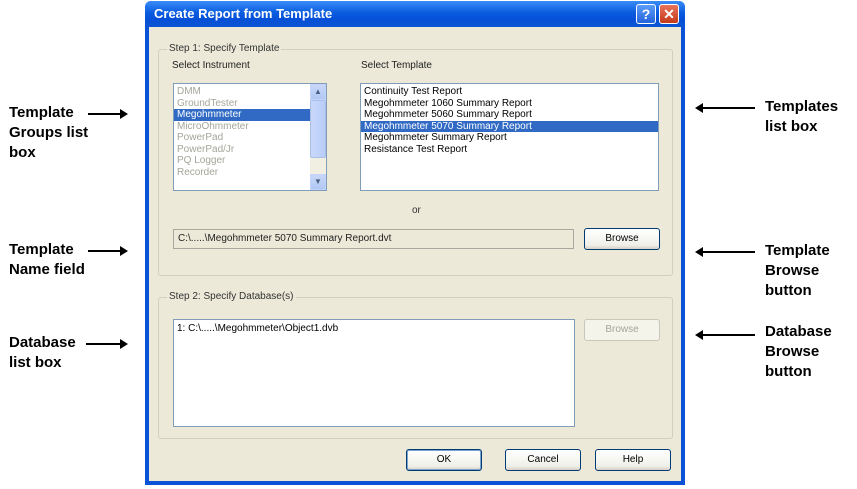  I want to click on template-browse-button: Browse, so click(622, 239).